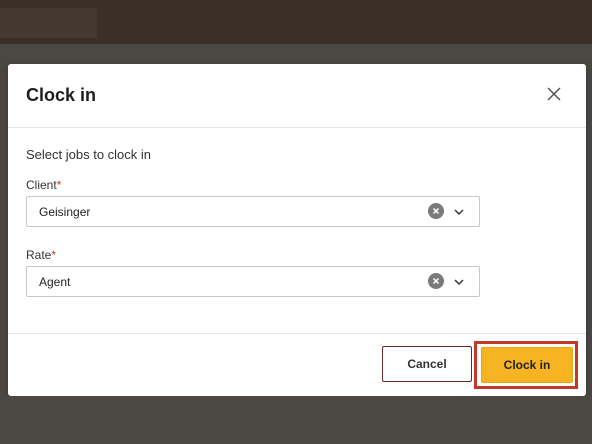 The image size is (592, 444). I want to click on rate-label-text: Rate, so click(39, 255).